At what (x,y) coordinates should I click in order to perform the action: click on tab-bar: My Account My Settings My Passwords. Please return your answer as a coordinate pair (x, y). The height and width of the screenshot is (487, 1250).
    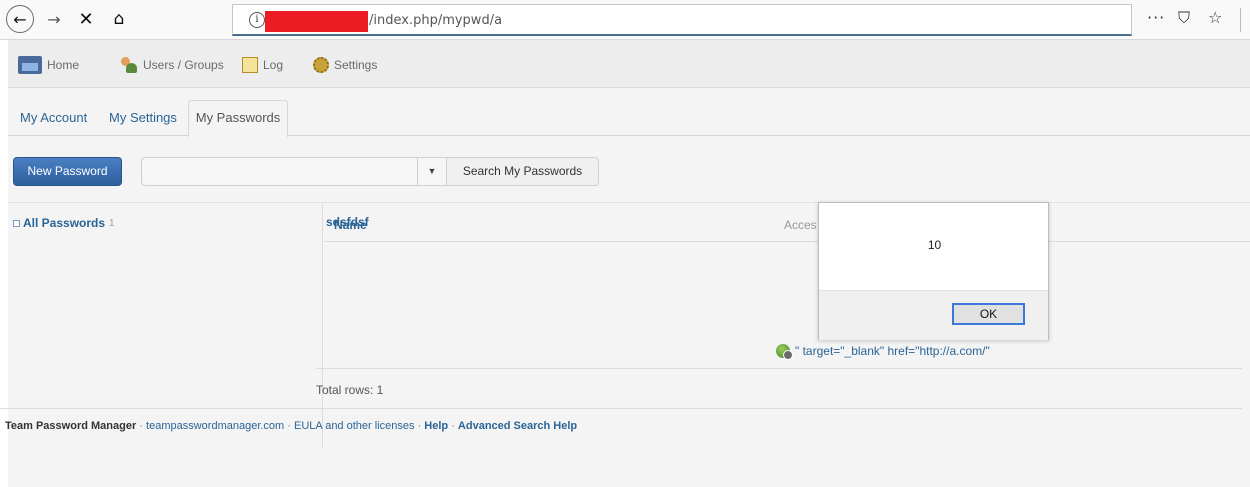
    Looking at the image, I should click on (629, 112).